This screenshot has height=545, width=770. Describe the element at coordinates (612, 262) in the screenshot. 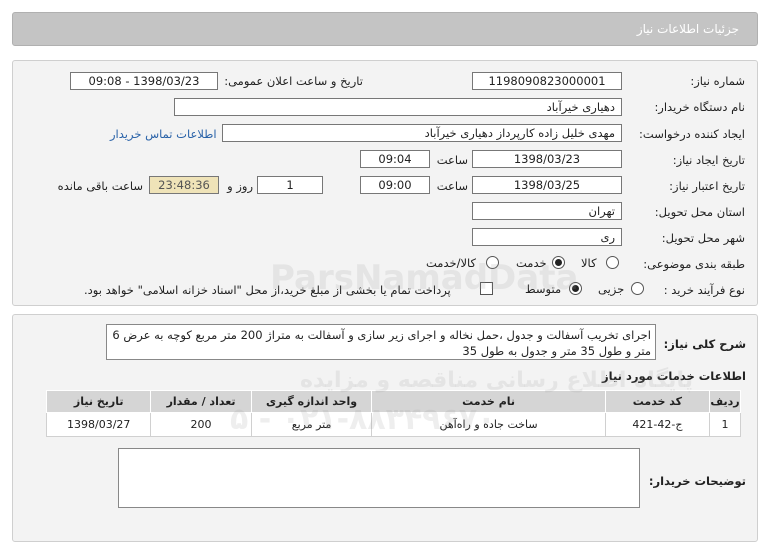

I see `category-radio-goods` at that location.